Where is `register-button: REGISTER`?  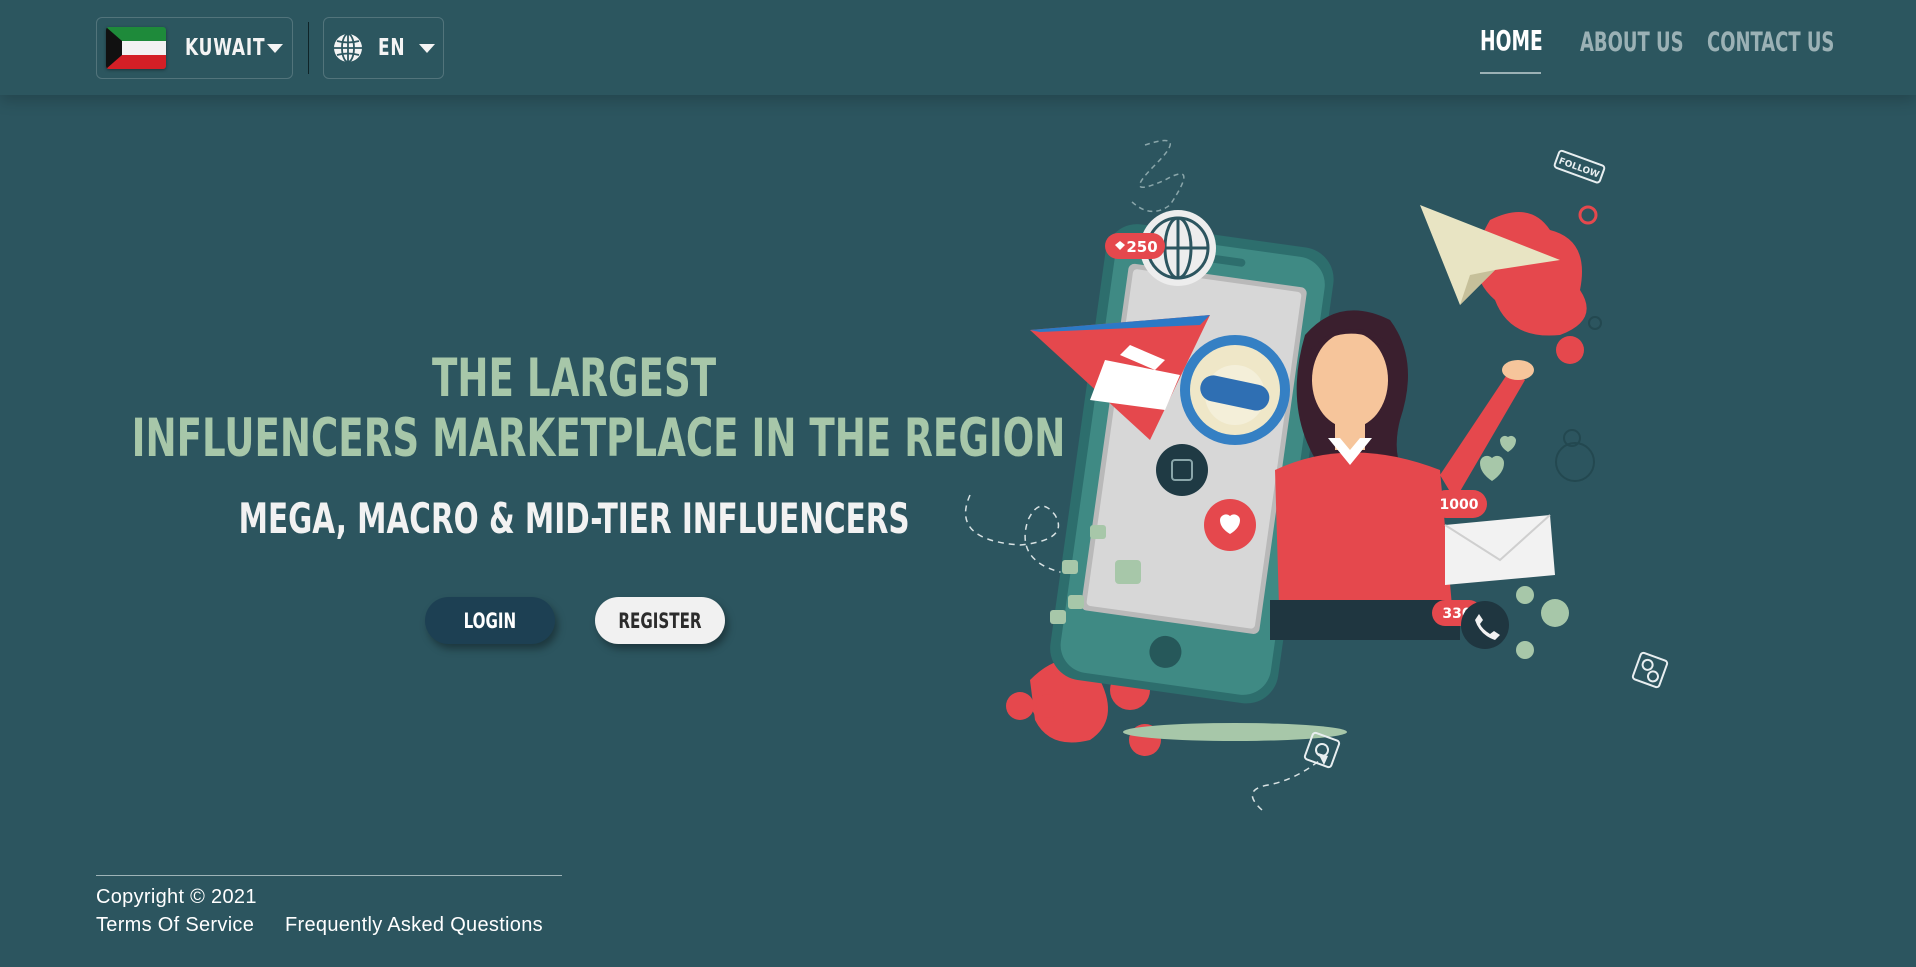 register-button: REGISTER is located at coordinates (660, 620).